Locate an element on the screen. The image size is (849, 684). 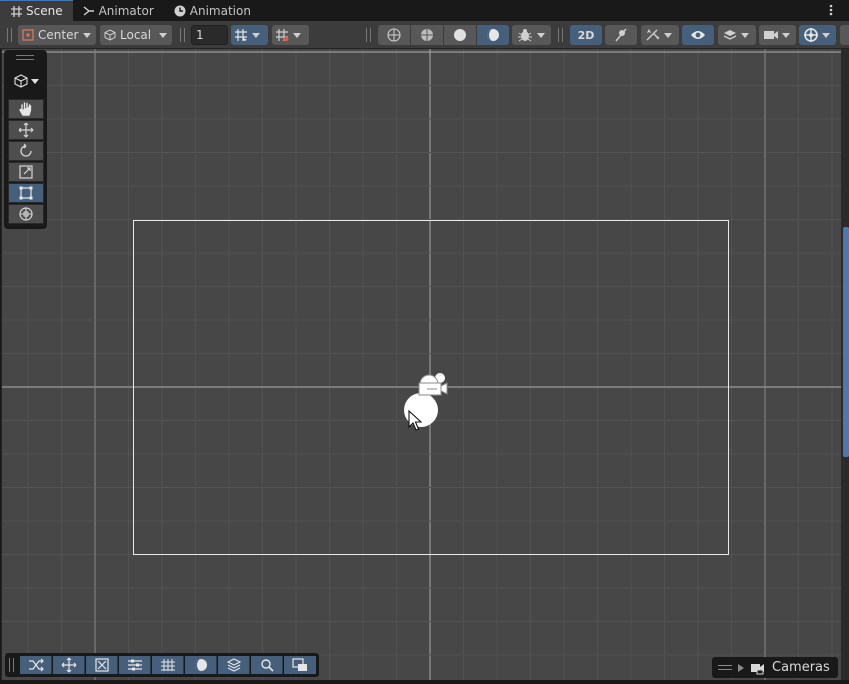
layers-dropdown is located at coordinates (737, 35).